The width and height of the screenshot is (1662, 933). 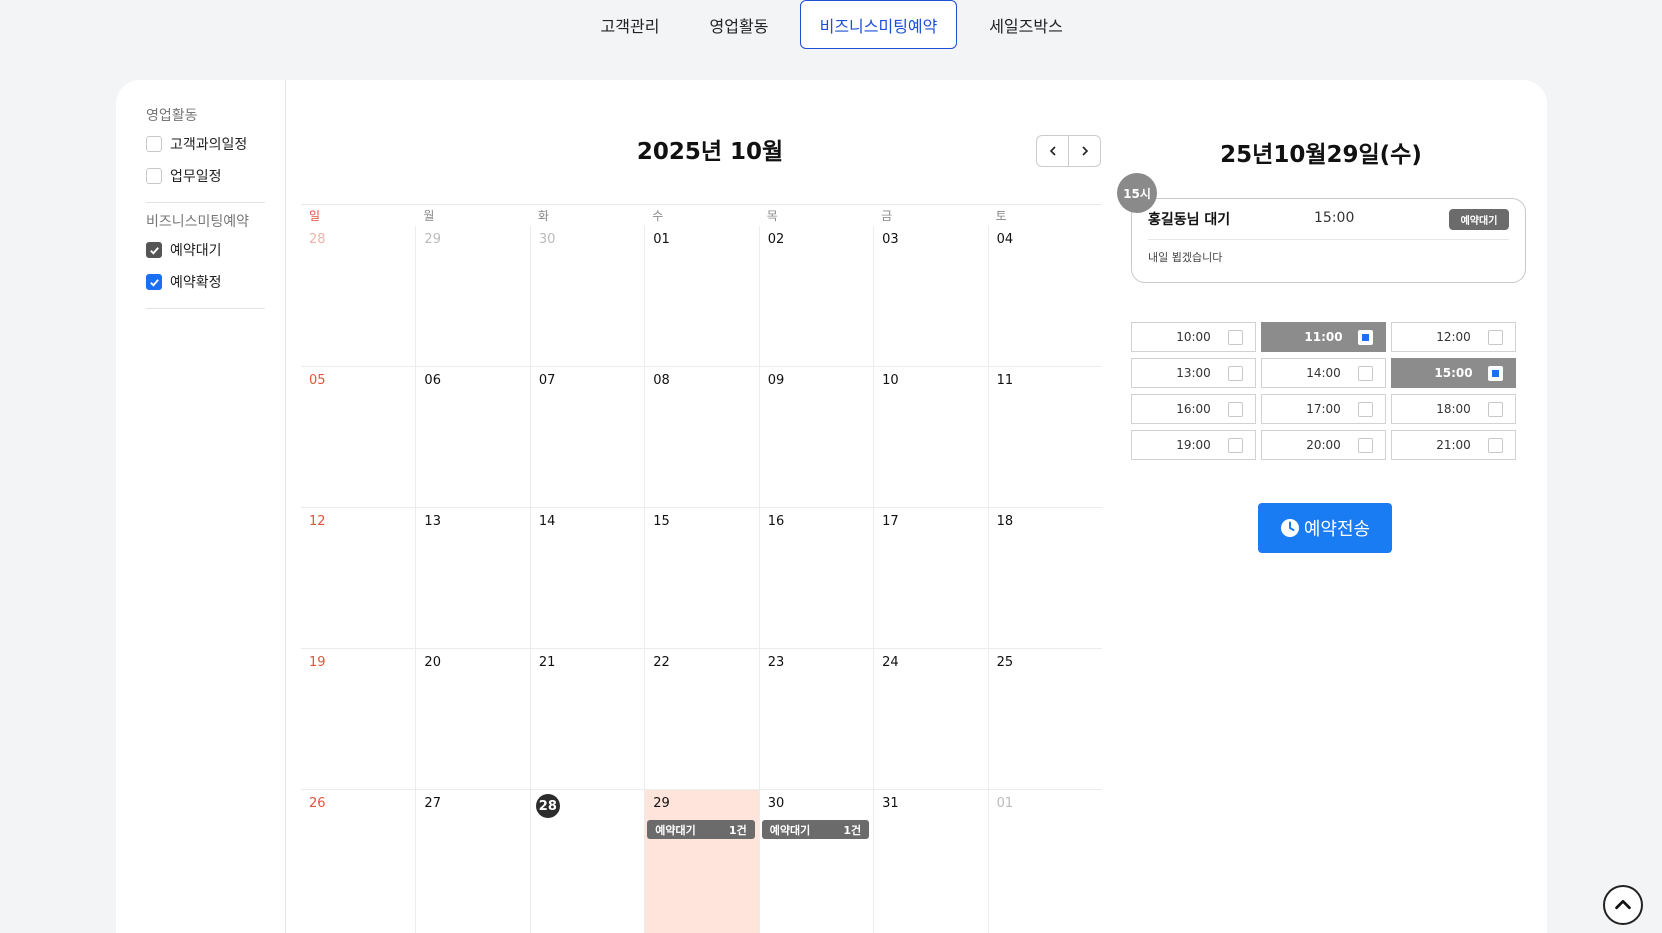 What do you see at coordinates (543, 216) in the screenshot?
I see `weekday-label: 화` at bounding box center [543, 216].